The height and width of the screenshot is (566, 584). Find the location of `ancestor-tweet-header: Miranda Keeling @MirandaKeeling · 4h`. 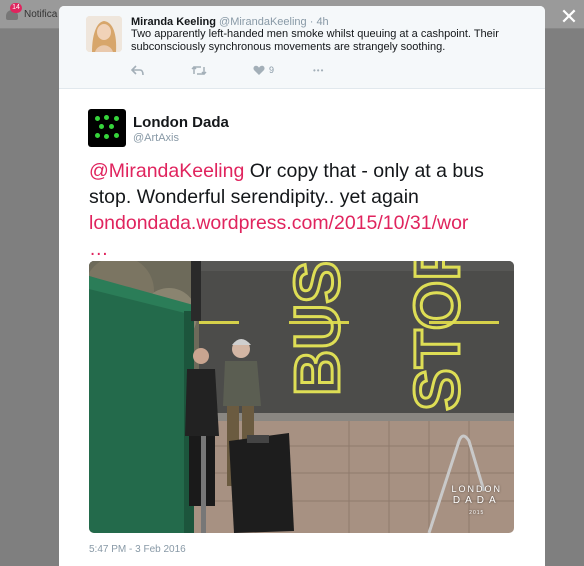

ancestor-tweet-header: Miranda Keeling @MirandaKeeling · 4h is located at coordinates (230, 22).